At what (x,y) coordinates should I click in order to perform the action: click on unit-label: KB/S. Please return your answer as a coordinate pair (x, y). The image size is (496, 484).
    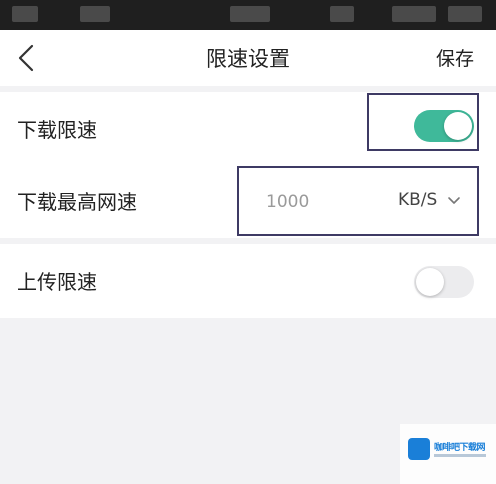
    Looking at the image, I should click on (418, 200).